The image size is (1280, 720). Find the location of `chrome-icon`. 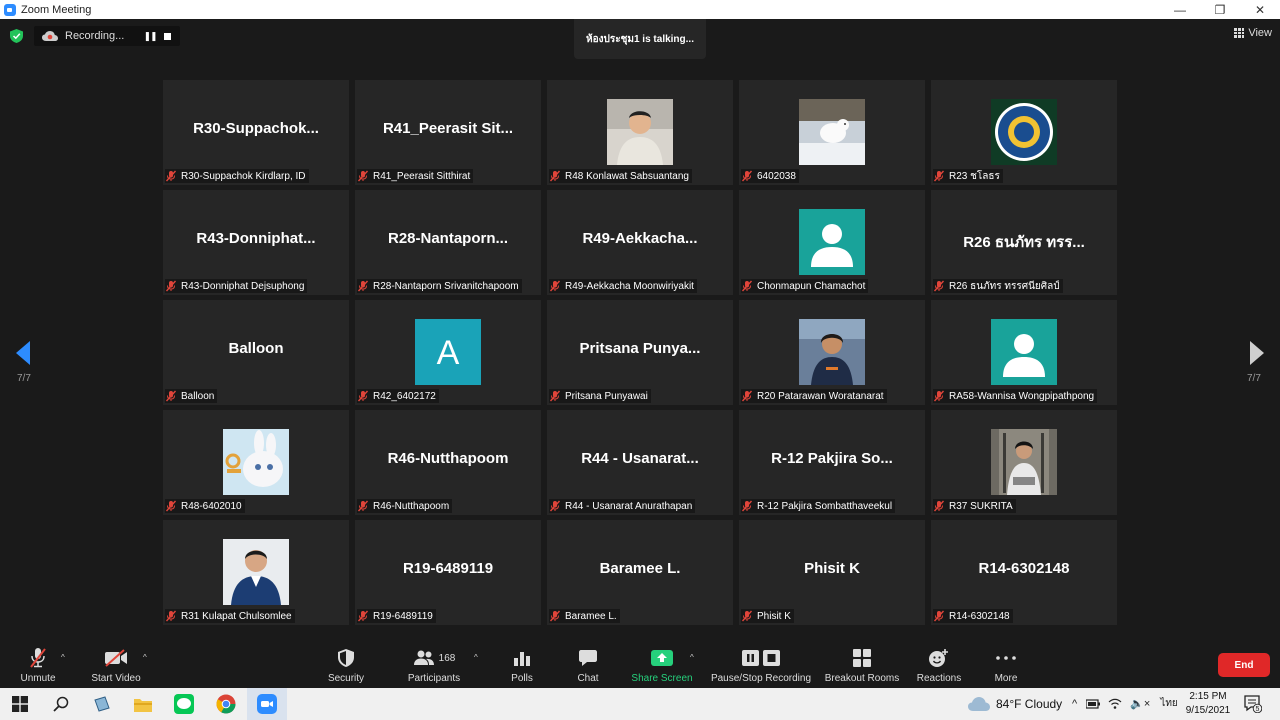

chrome-icon is located at coordinates (226, 704).